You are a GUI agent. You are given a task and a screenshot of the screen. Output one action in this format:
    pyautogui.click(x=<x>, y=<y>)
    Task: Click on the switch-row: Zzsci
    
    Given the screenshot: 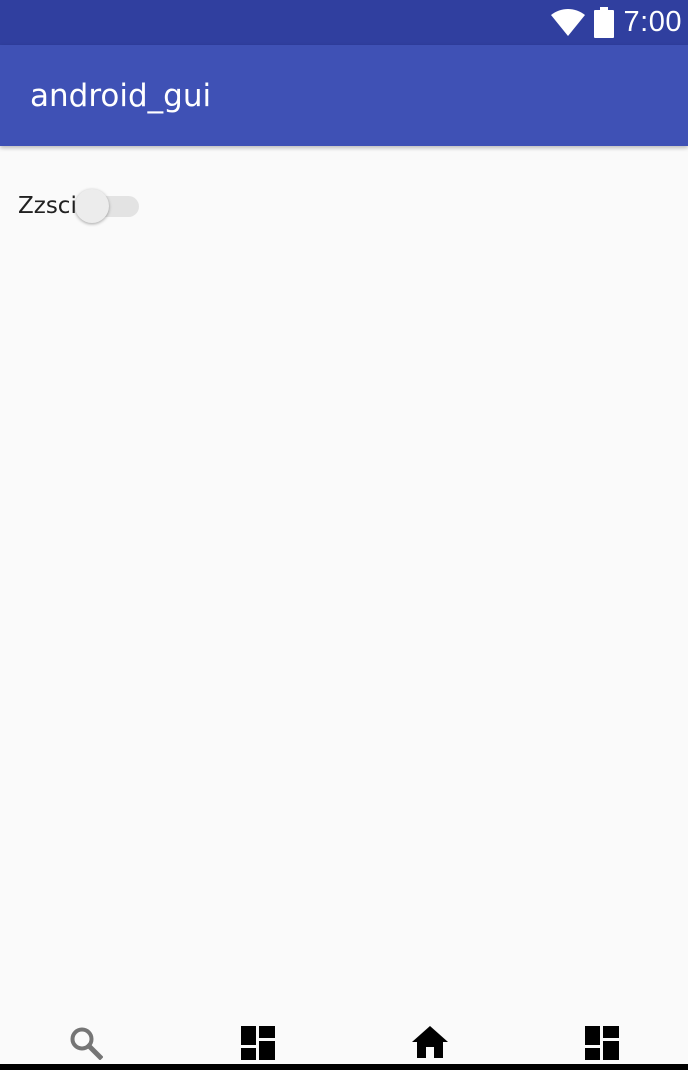 What is the action you would take?
    pyautogui.click(x=79, y=206)
    